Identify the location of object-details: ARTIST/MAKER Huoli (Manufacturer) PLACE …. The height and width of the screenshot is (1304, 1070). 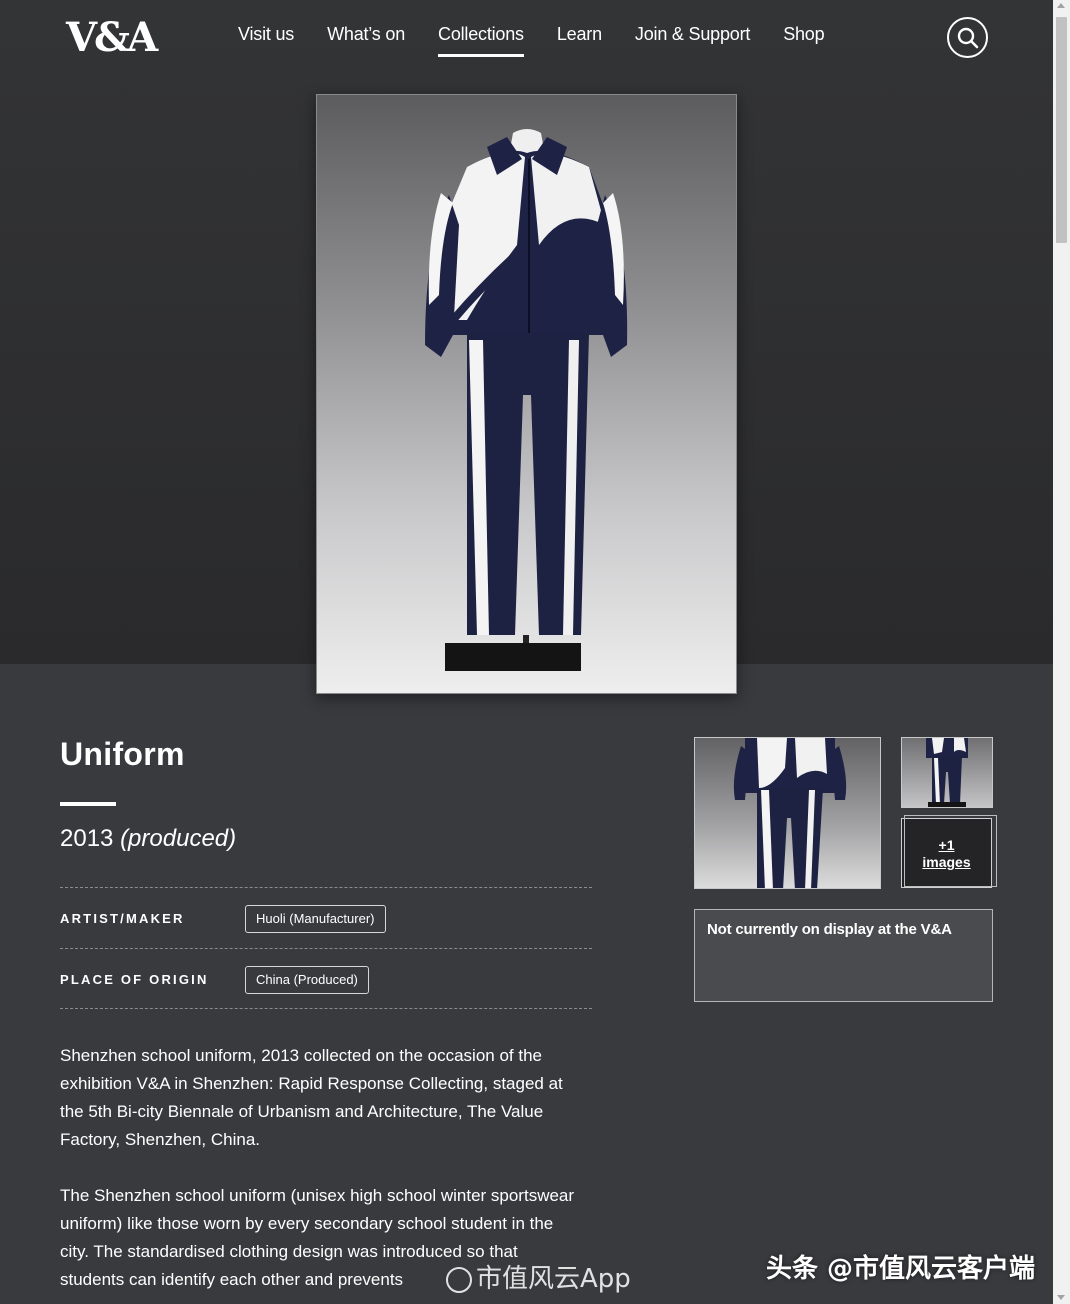
(326, 948).